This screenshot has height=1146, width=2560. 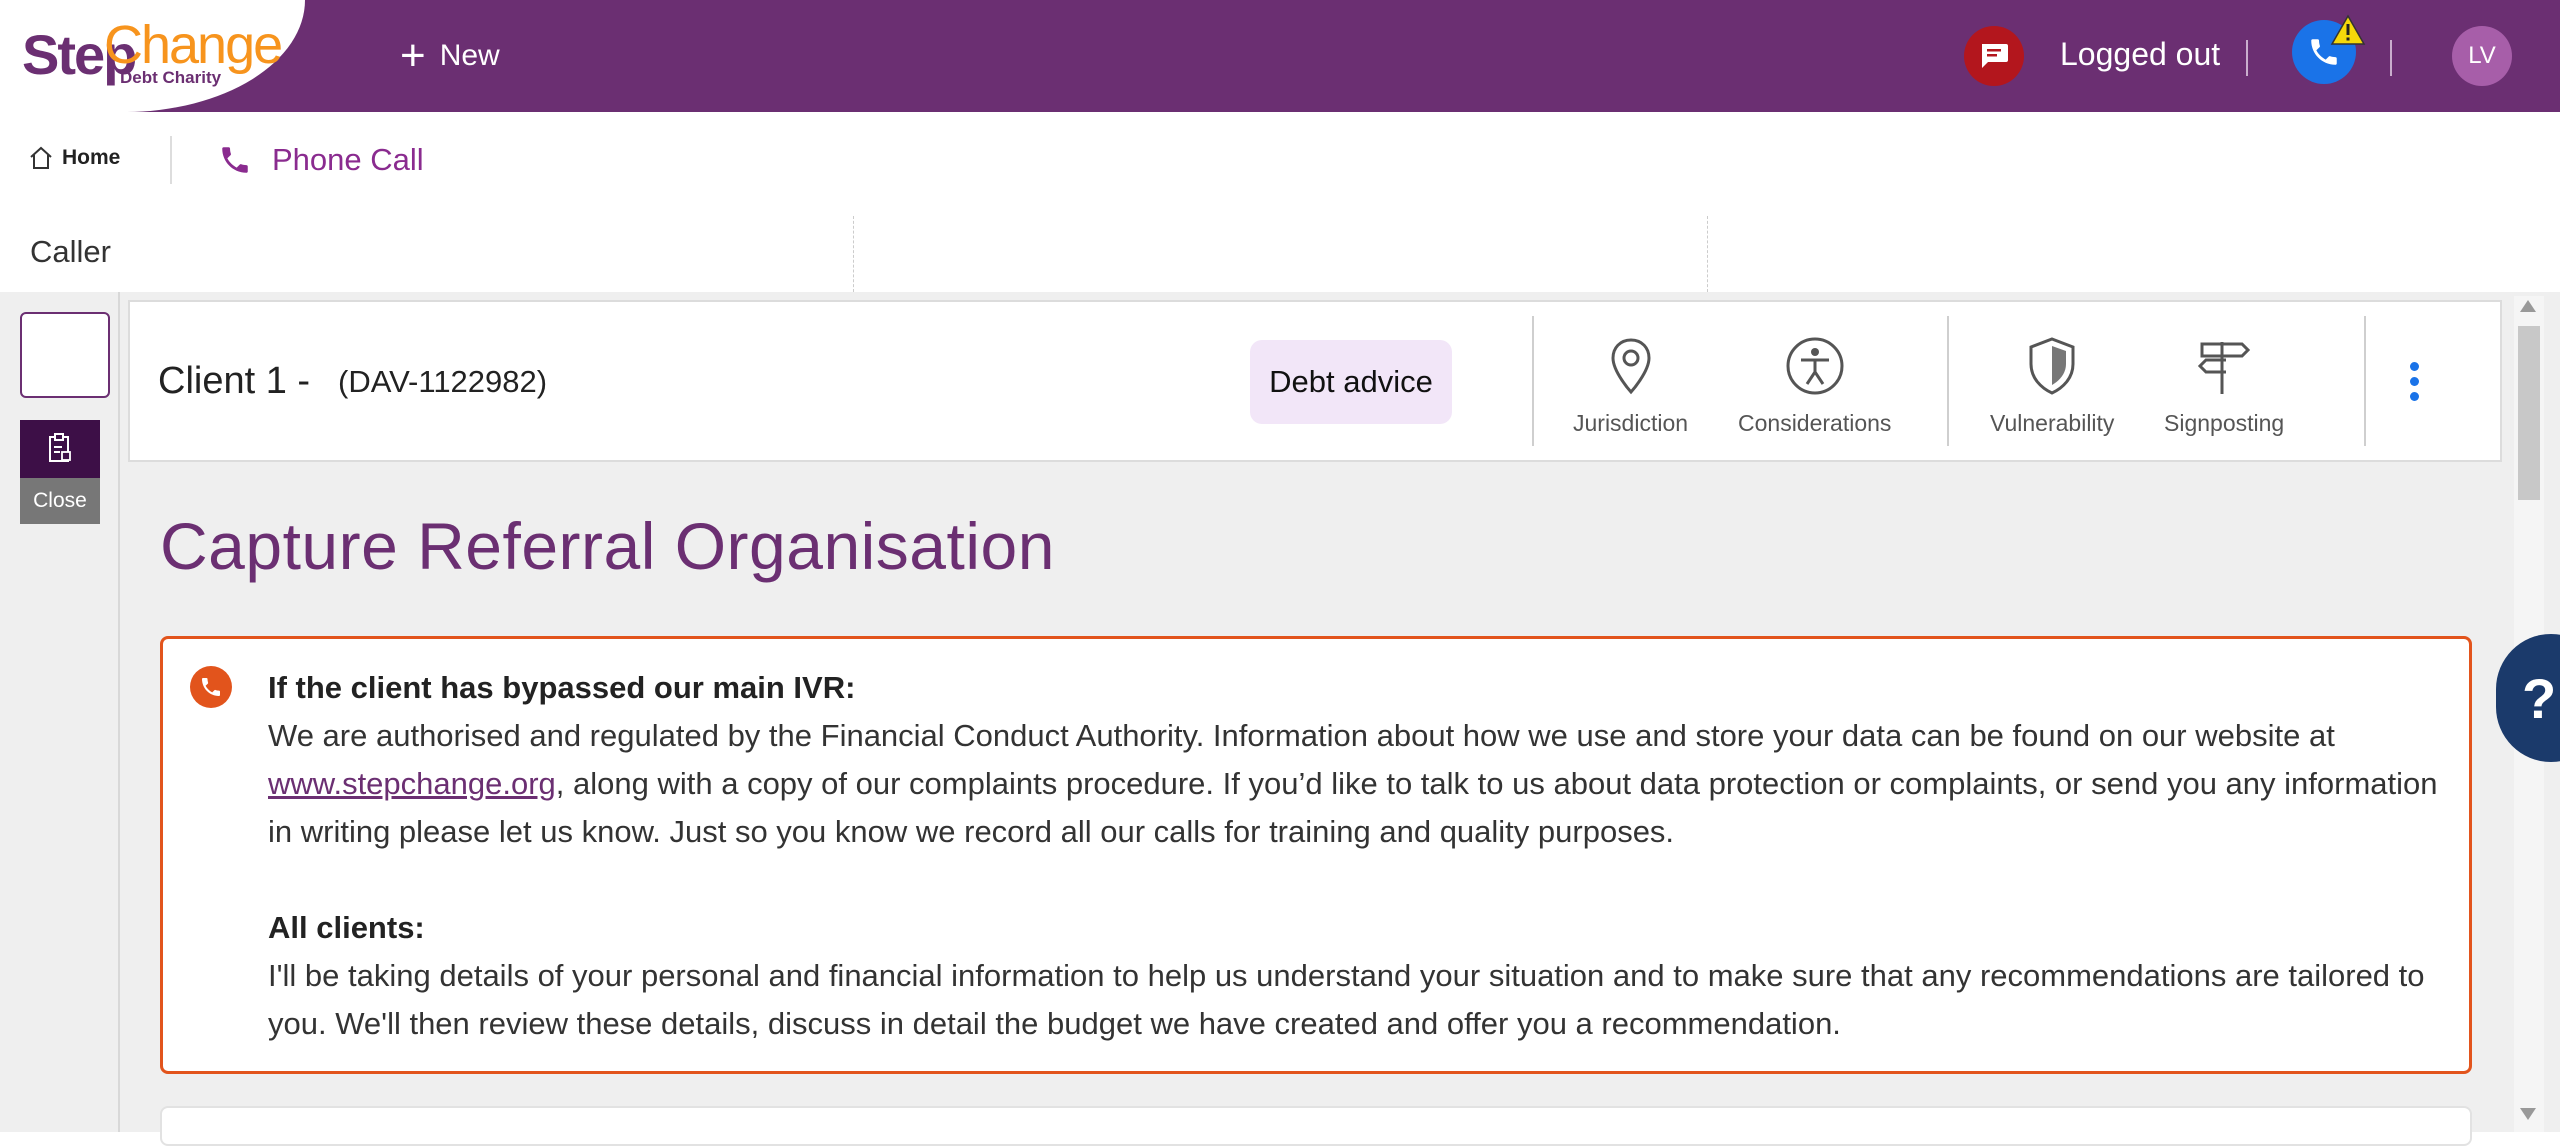 I want to click on chat-button, so click(x=1994, y=56).